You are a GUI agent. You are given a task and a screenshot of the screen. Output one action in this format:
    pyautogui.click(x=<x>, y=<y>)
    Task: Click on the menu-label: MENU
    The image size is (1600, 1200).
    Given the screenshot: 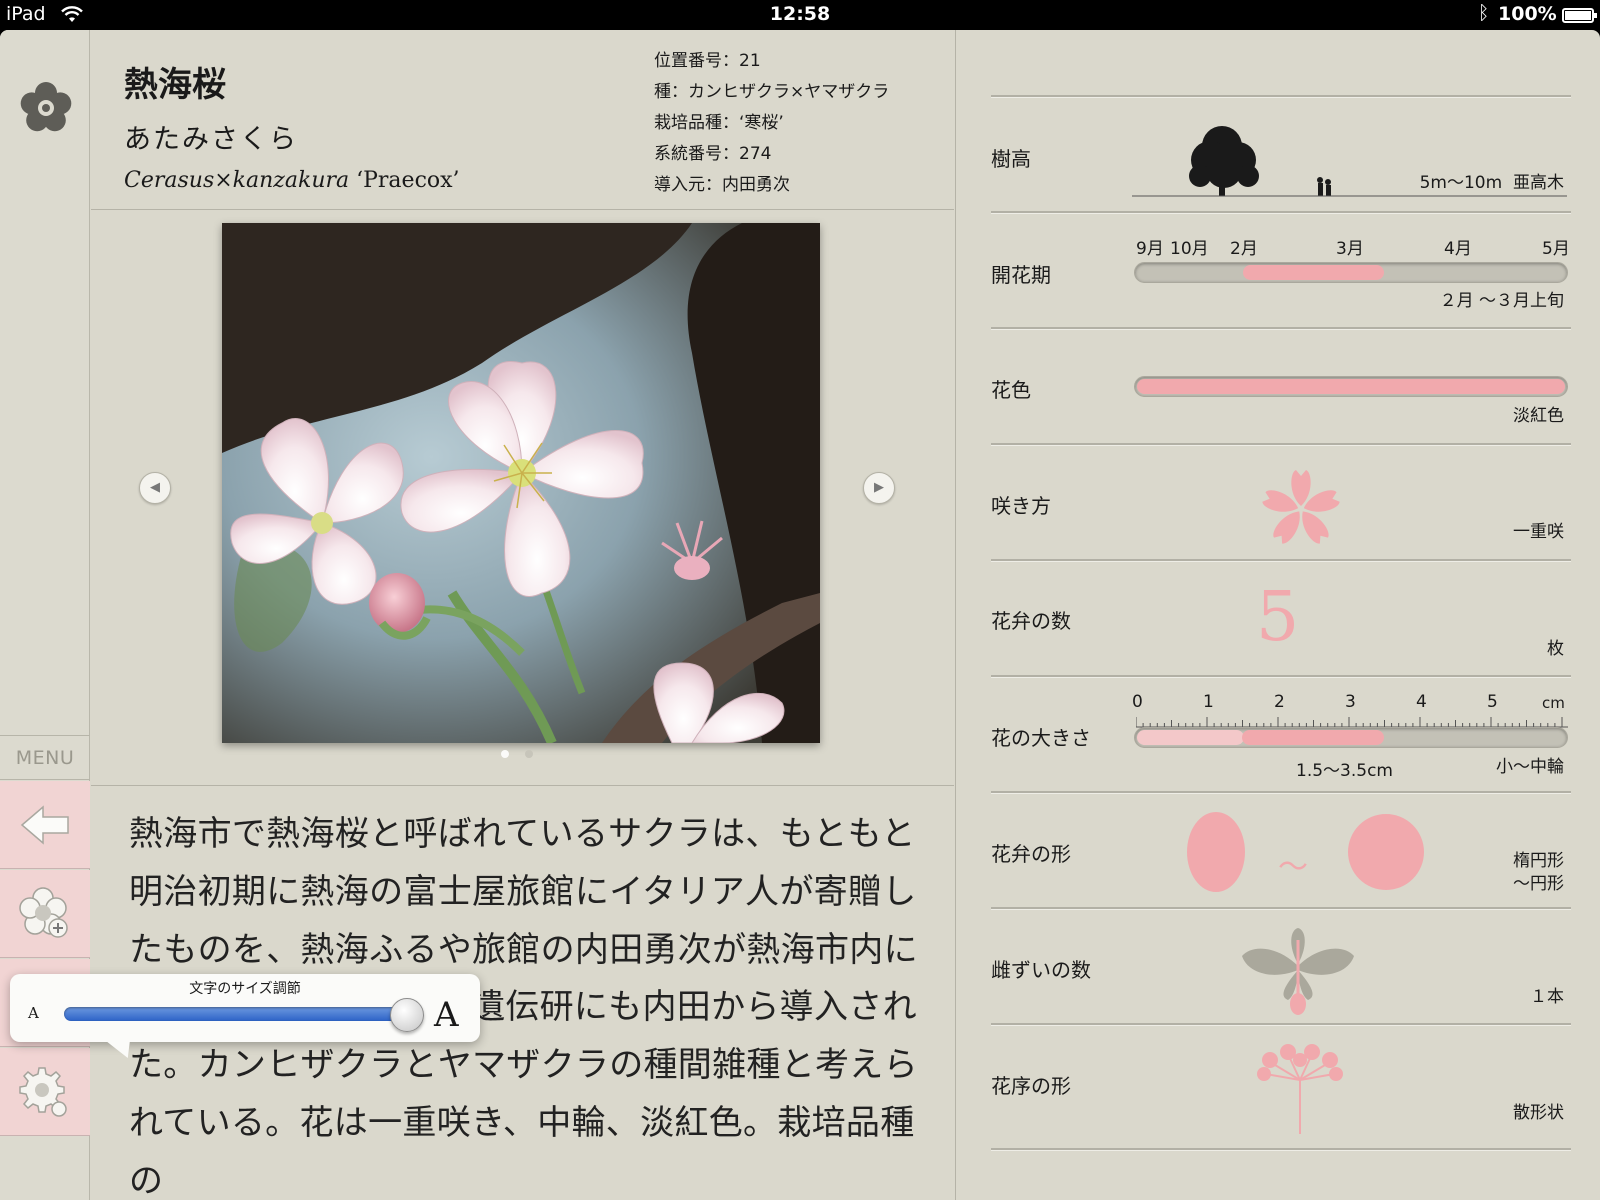 What is the action you would take?
    pyautogui.click(x=45, y=757)
    